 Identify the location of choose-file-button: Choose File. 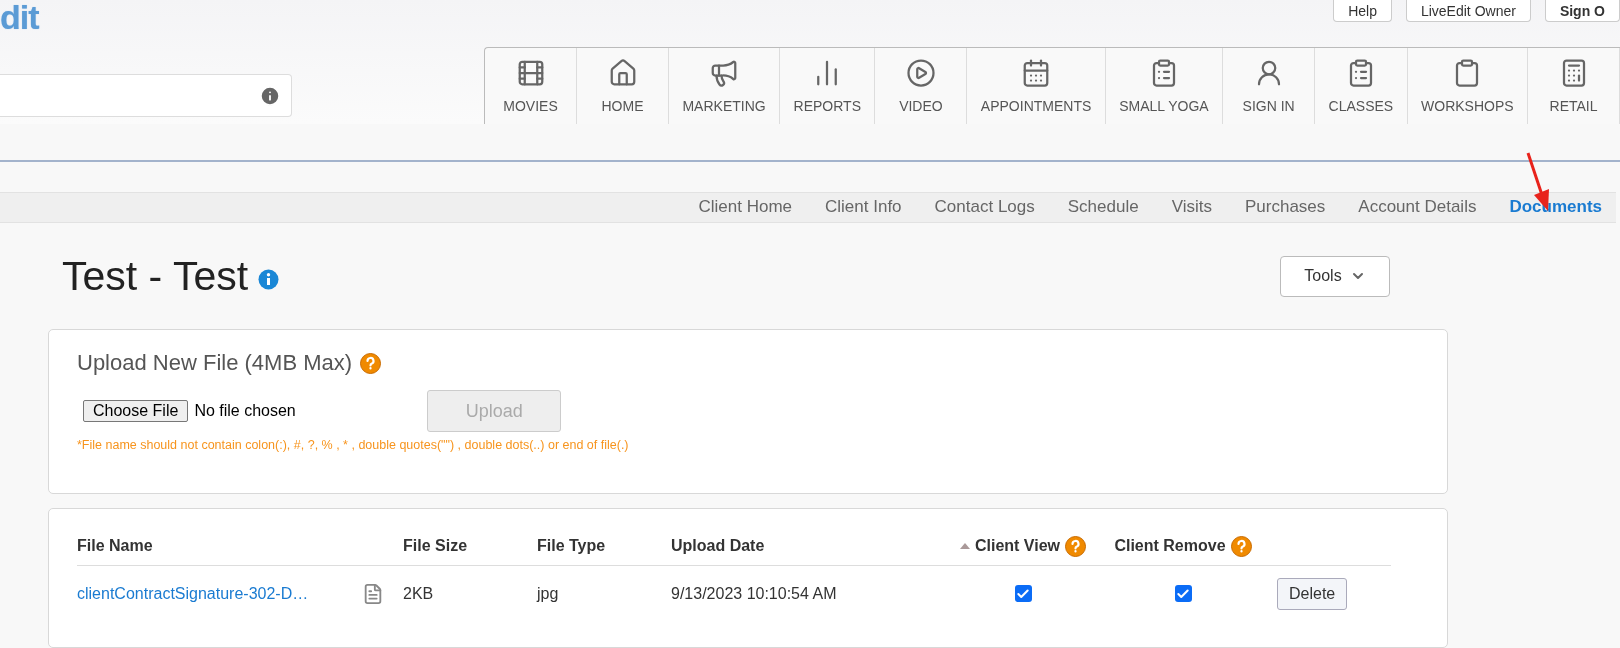
(136, 411).